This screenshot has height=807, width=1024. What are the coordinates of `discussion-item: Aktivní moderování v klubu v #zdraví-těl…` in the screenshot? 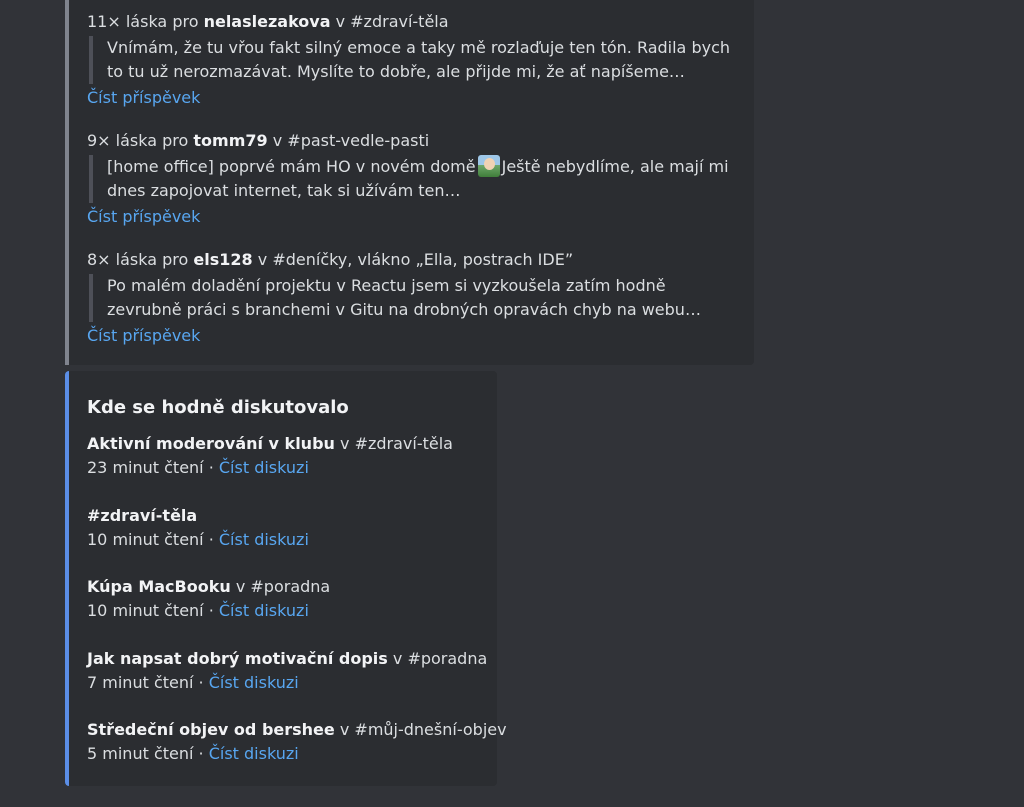 It's located at (287, 456).